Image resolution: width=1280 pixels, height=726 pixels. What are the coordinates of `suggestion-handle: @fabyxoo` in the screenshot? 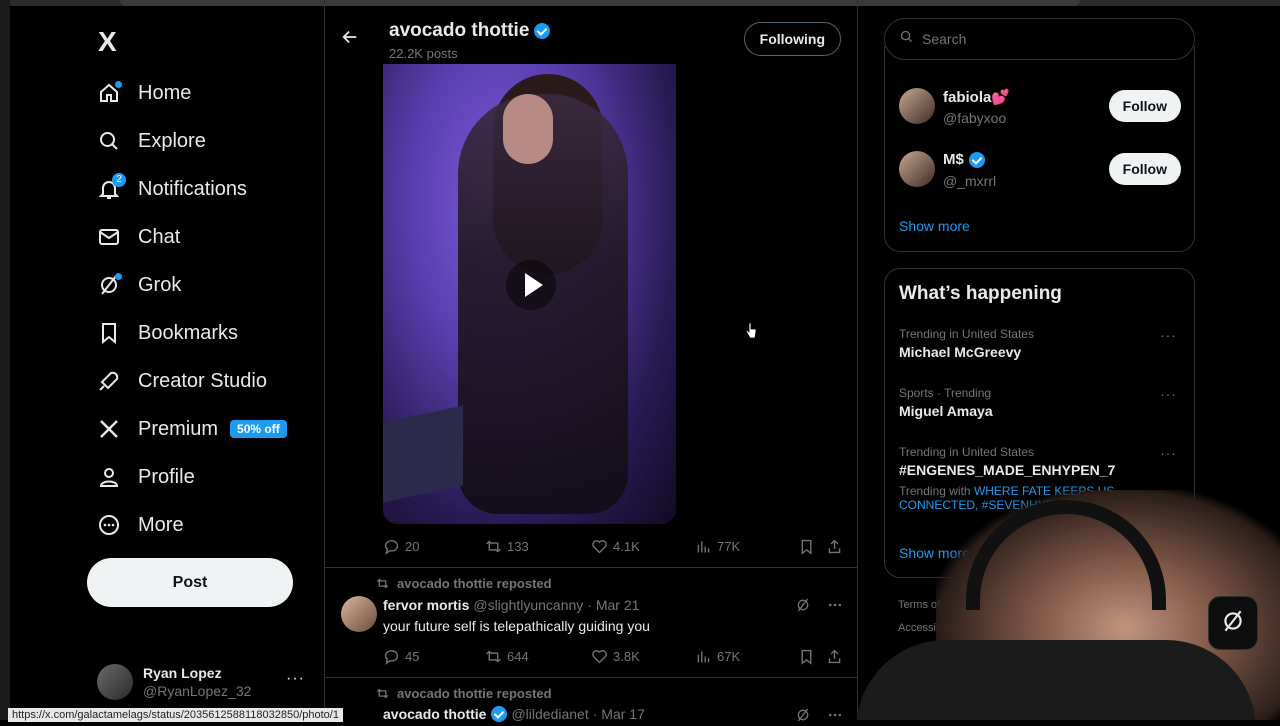 It's located at (975, 118).